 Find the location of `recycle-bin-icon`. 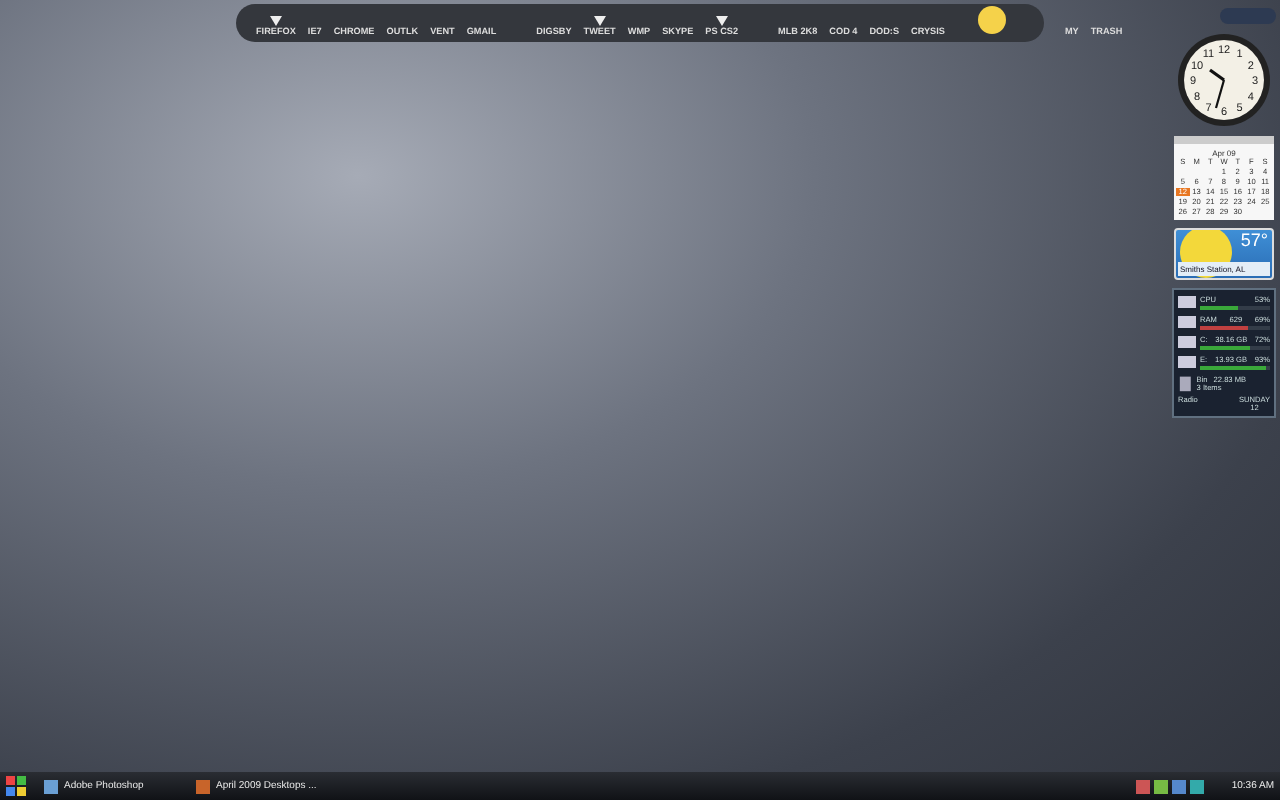

recycle-bin-icon is located at coordinates (1185, 383).